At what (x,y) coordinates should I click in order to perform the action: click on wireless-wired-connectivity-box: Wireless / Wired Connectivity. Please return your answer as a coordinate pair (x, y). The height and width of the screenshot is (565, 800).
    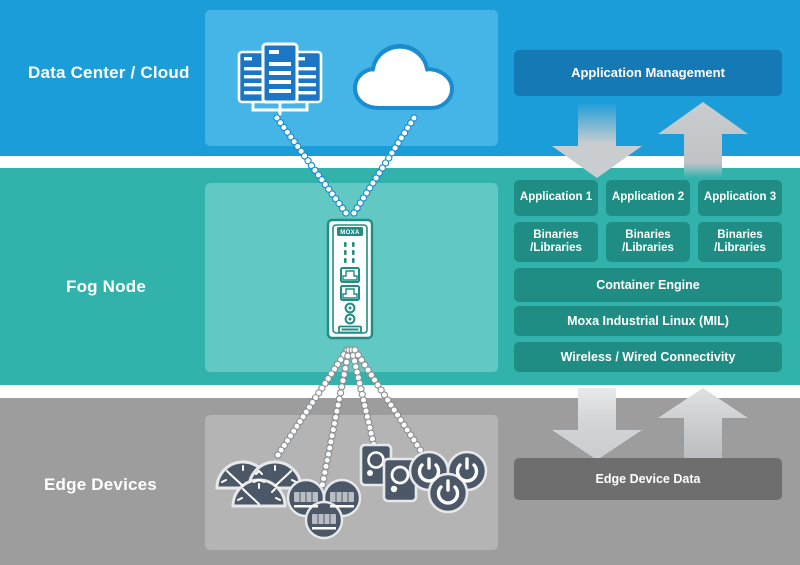
    Looking at the image, I should click on (648, 357).